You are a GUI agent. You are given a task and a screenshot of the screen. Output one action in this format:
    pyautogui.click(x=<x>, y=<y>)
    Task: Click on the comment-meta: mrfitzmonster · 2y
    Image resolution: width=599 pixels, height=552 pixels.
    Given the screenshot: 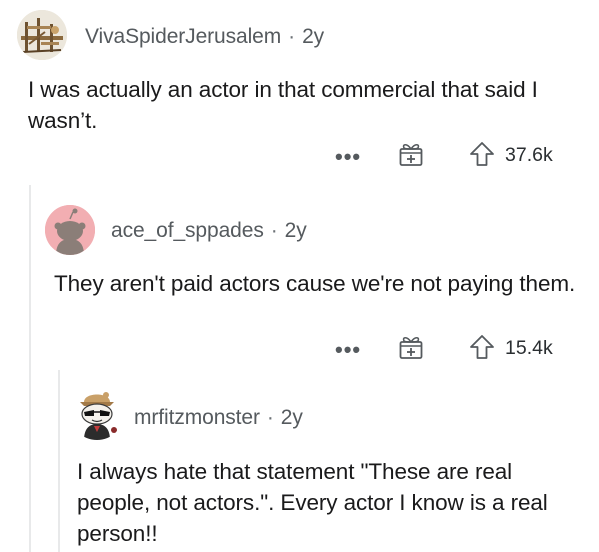 What is the action you would take?
    pyautogui.click(x=218, y=418)
    